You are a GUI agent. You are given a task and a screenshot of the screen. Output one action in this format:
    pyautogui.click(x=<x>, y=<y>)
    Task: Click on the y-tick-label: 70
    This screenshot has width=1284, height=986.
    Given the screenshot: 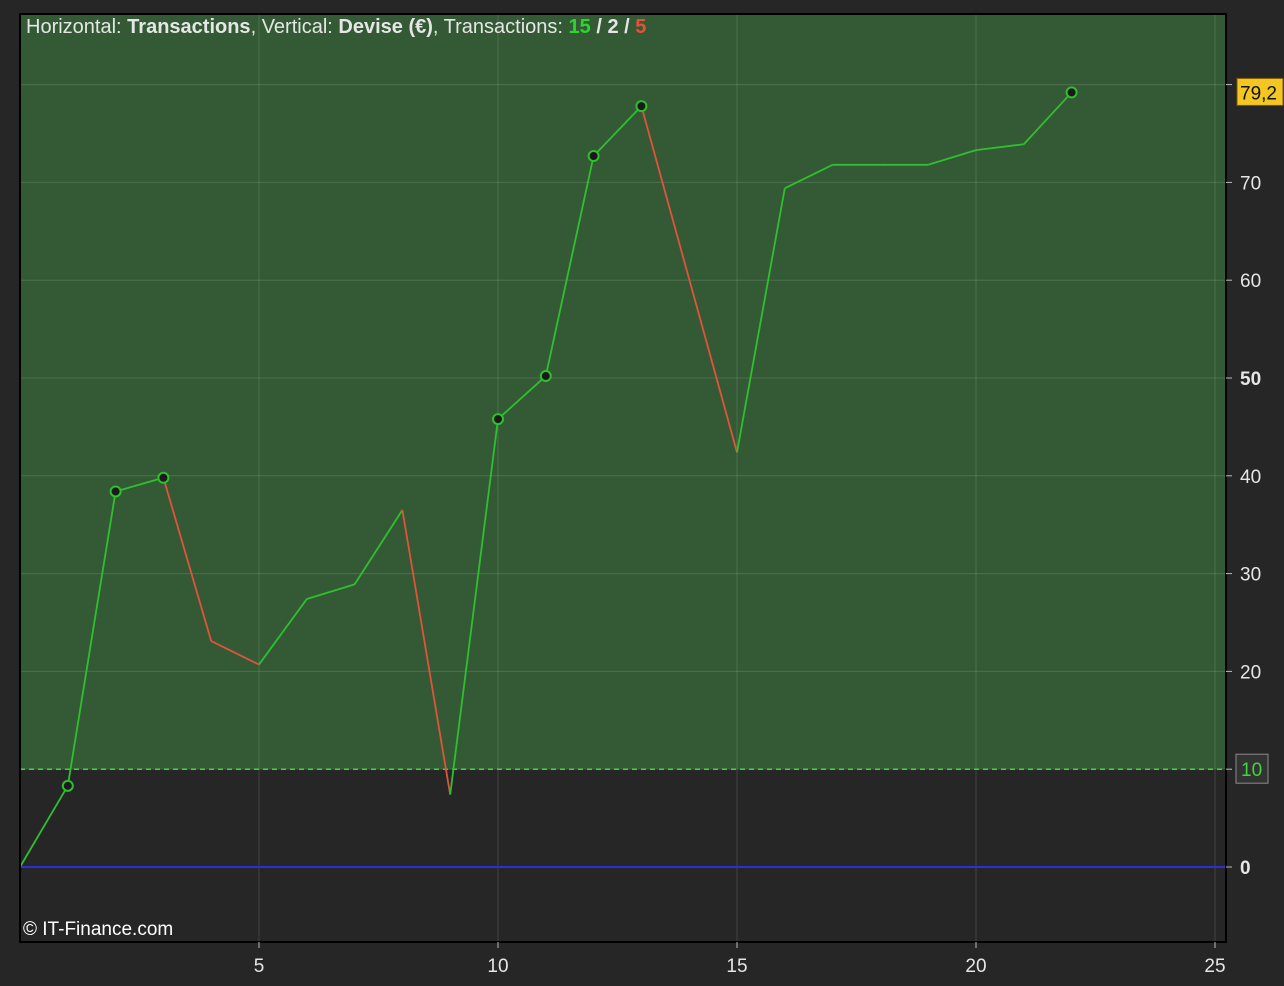 What is the action you would take?
    pyautogui.click(x=1250, y=183)
    